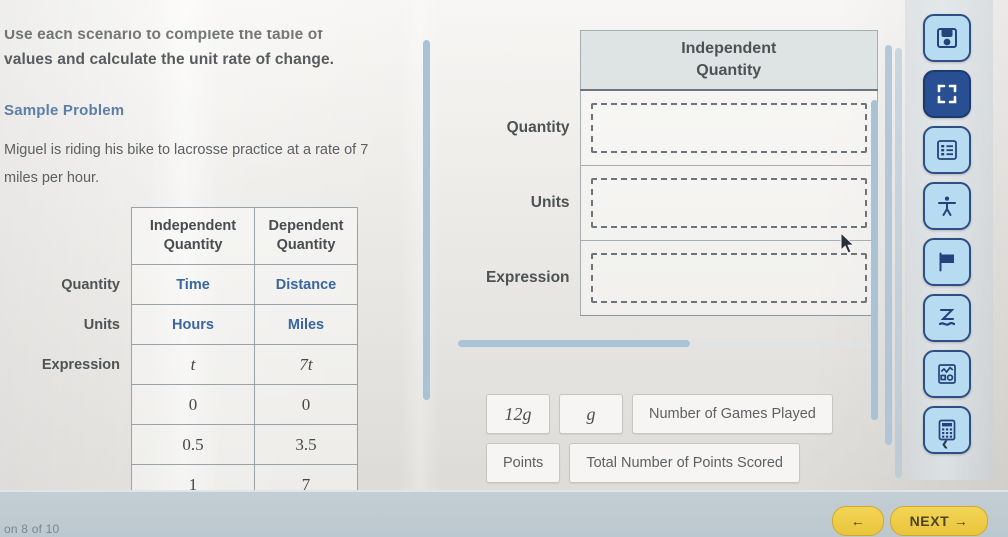 Image resolution: width=1008 pixels, height=537 pixels. Describe the element at coordinates (306, 404) in the screenshot. I see `cell-dependent-value-1: 0` at that location.